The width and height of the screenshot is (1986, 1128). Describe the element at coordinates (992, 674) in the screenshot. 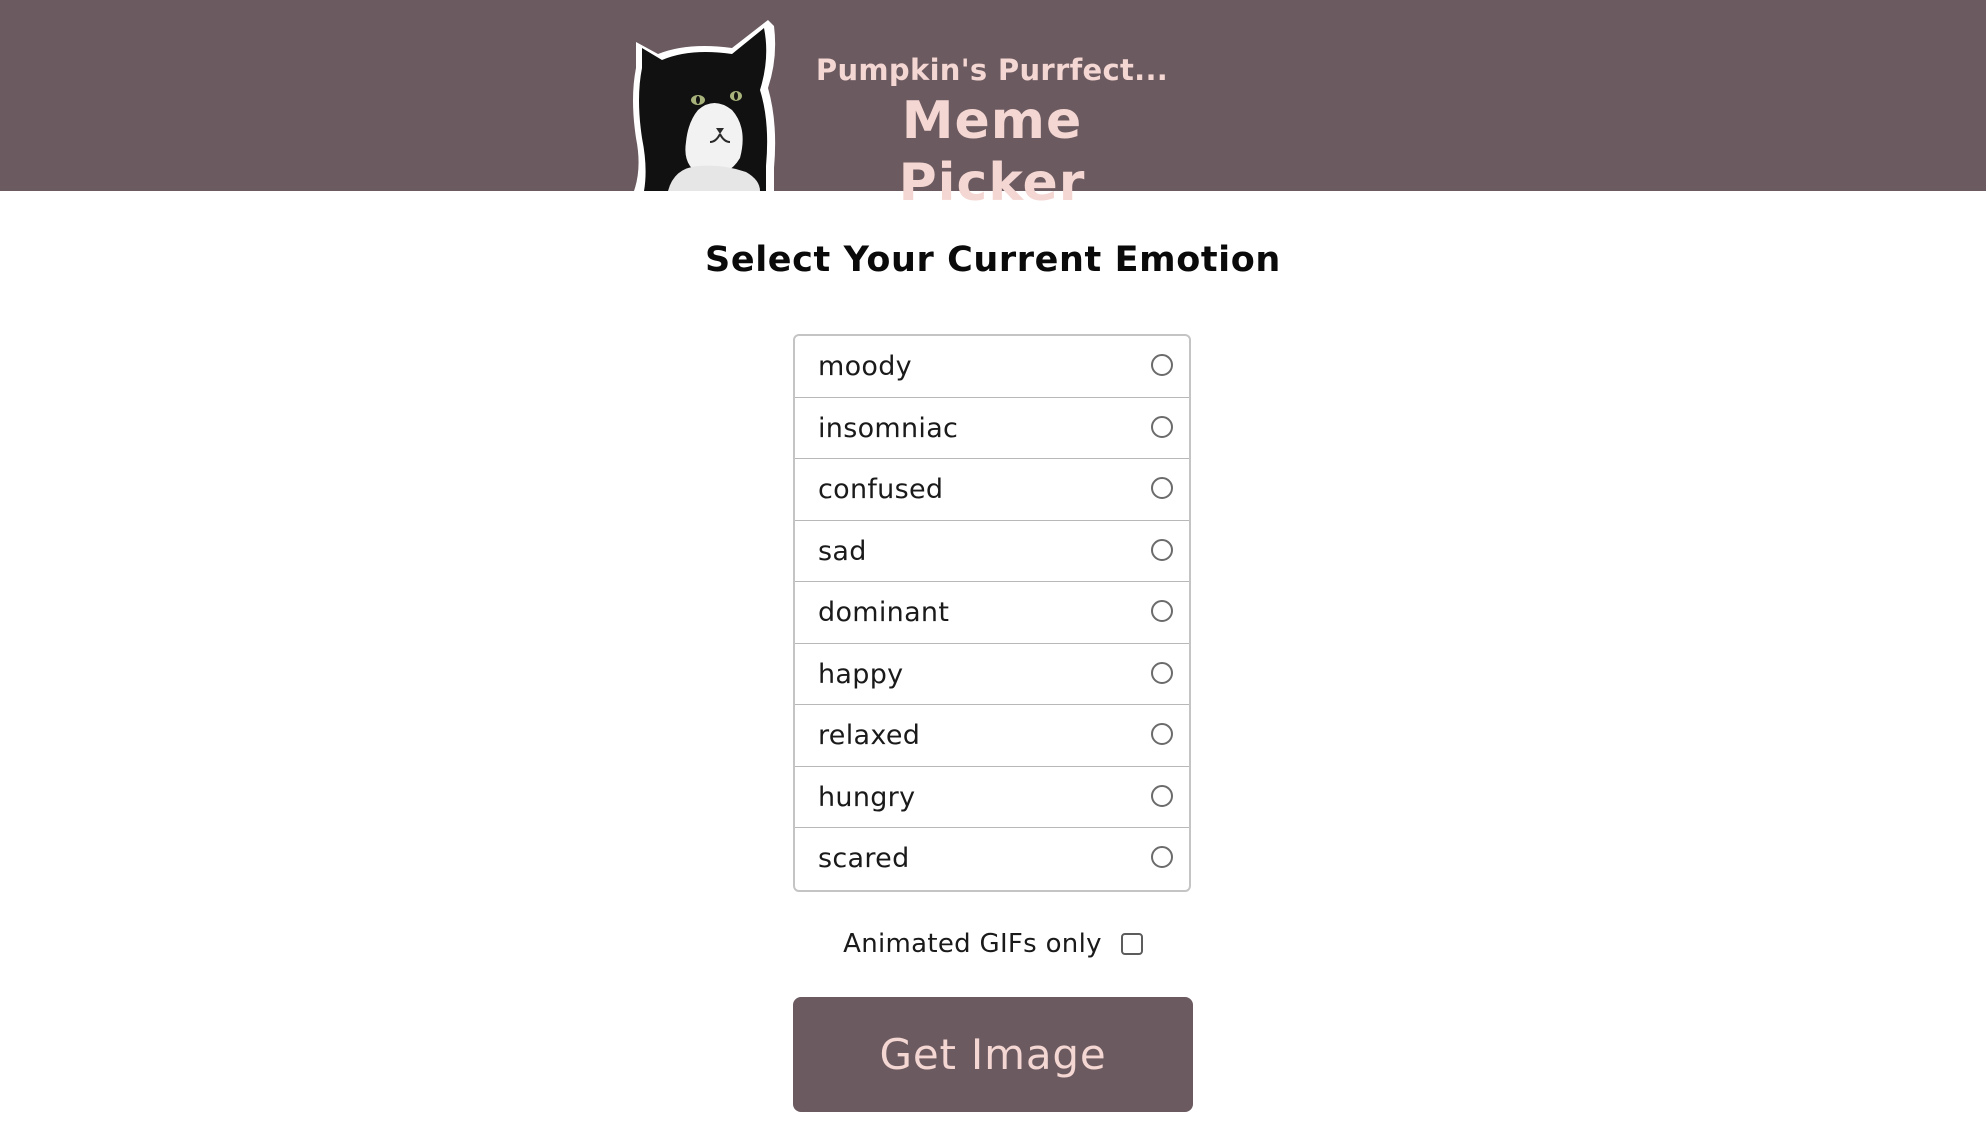

I see `emotion-option-happy: happy` at that location.